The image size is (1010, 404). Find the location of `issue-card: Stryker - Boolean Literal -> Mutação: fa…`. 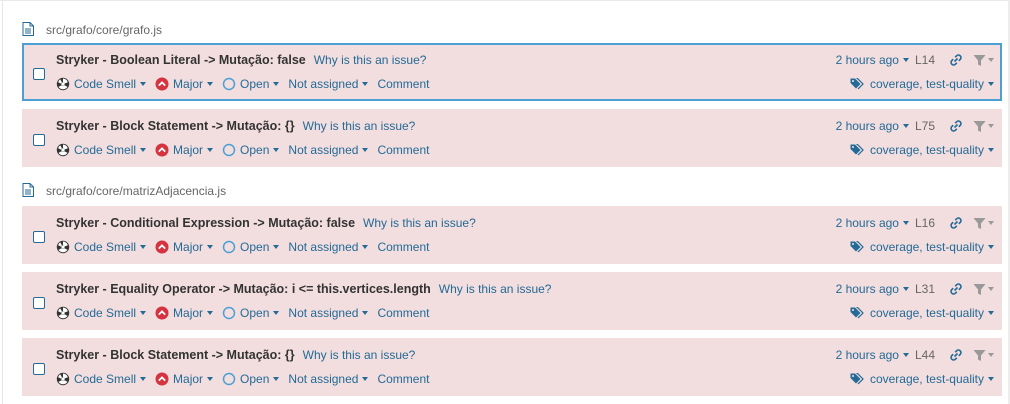

issue-card: Stryker - Boolean Literal -> Mutação: fa… is located at coordinates (512, 72).